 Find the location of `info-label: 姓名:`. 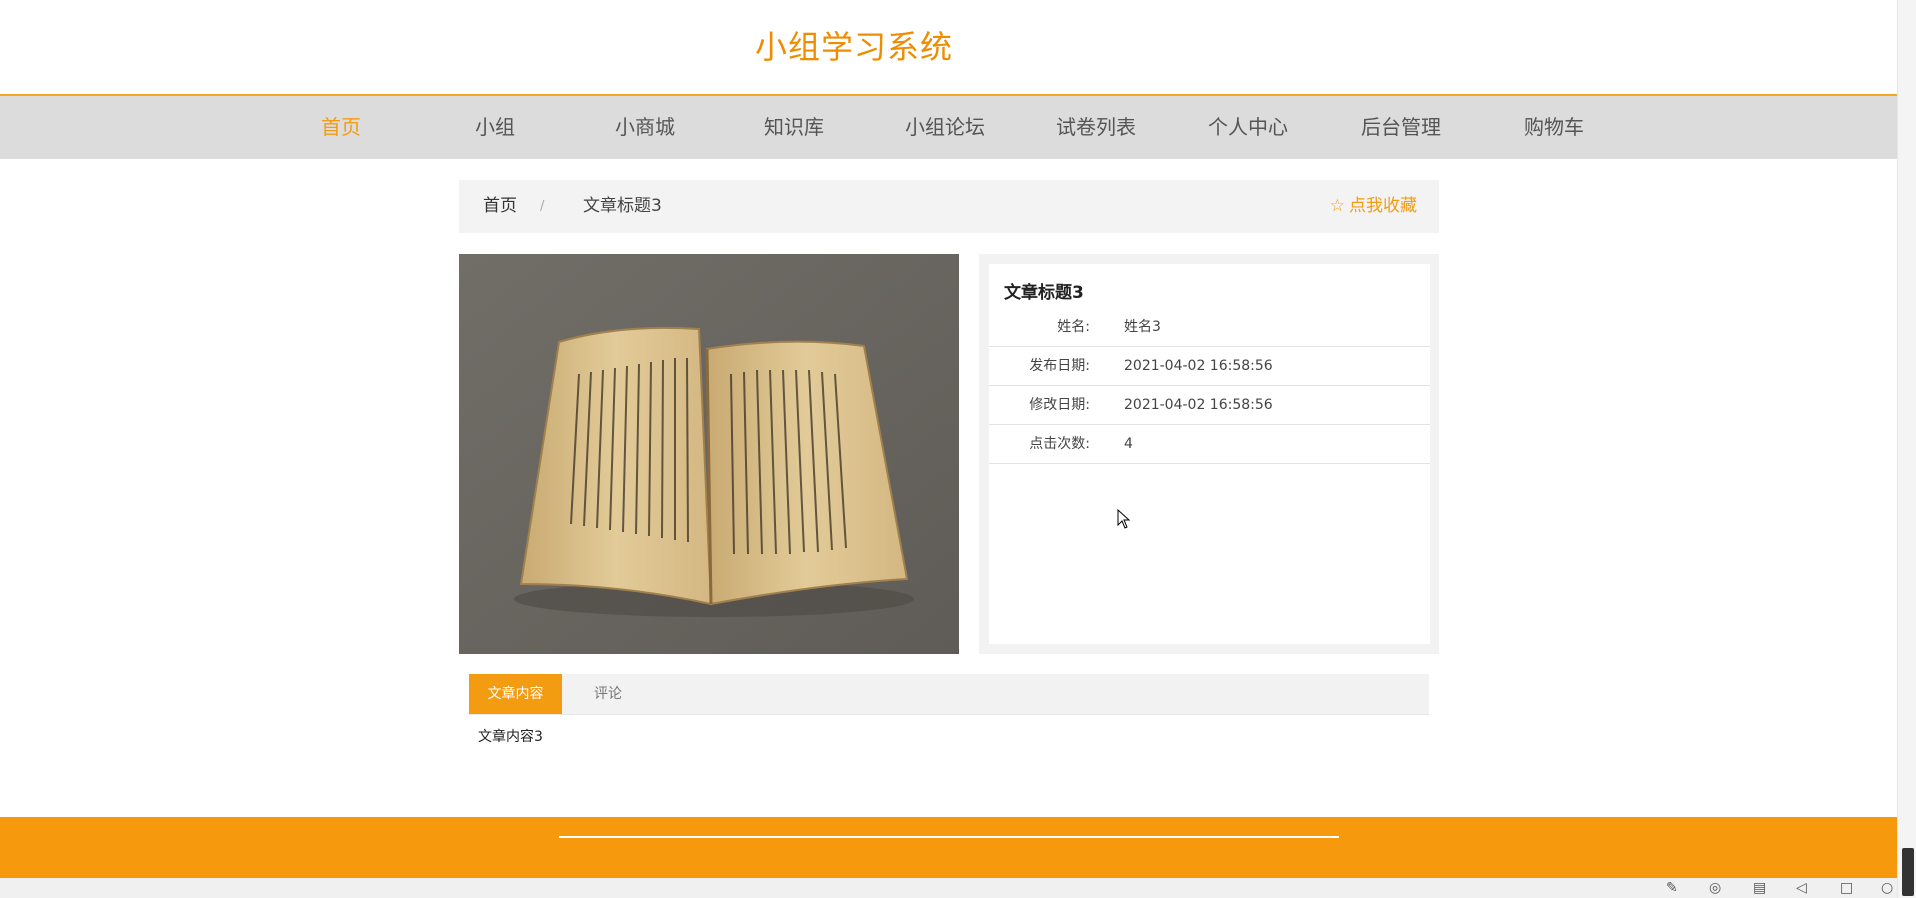

info-label: 姓名: is located at coordinates (1073, 327).